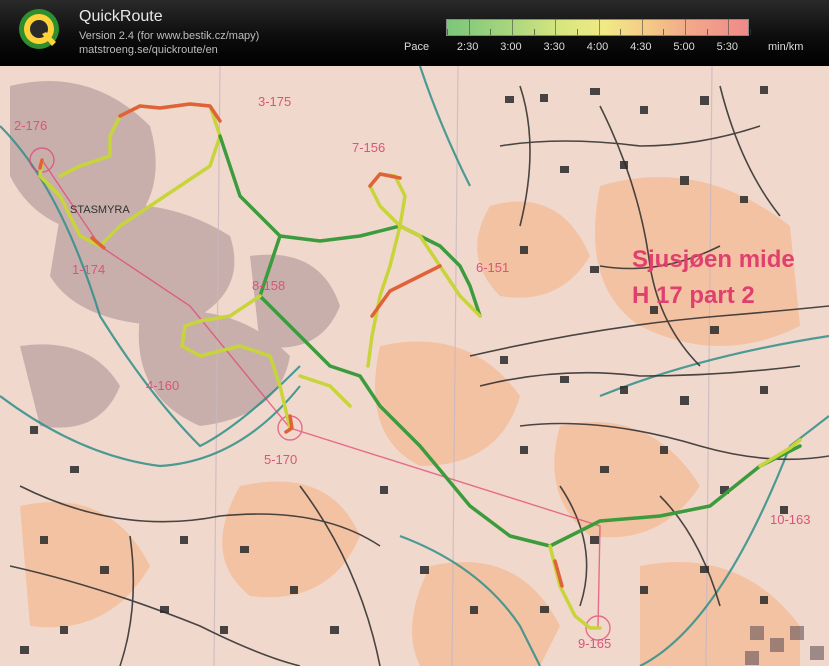 The width and height of the screenshot is (829, 666). What do you see at coordinates (597, 47) in the screenshot?
I see `pace-tick-label: 4:00` at bounding box center [597, 47].